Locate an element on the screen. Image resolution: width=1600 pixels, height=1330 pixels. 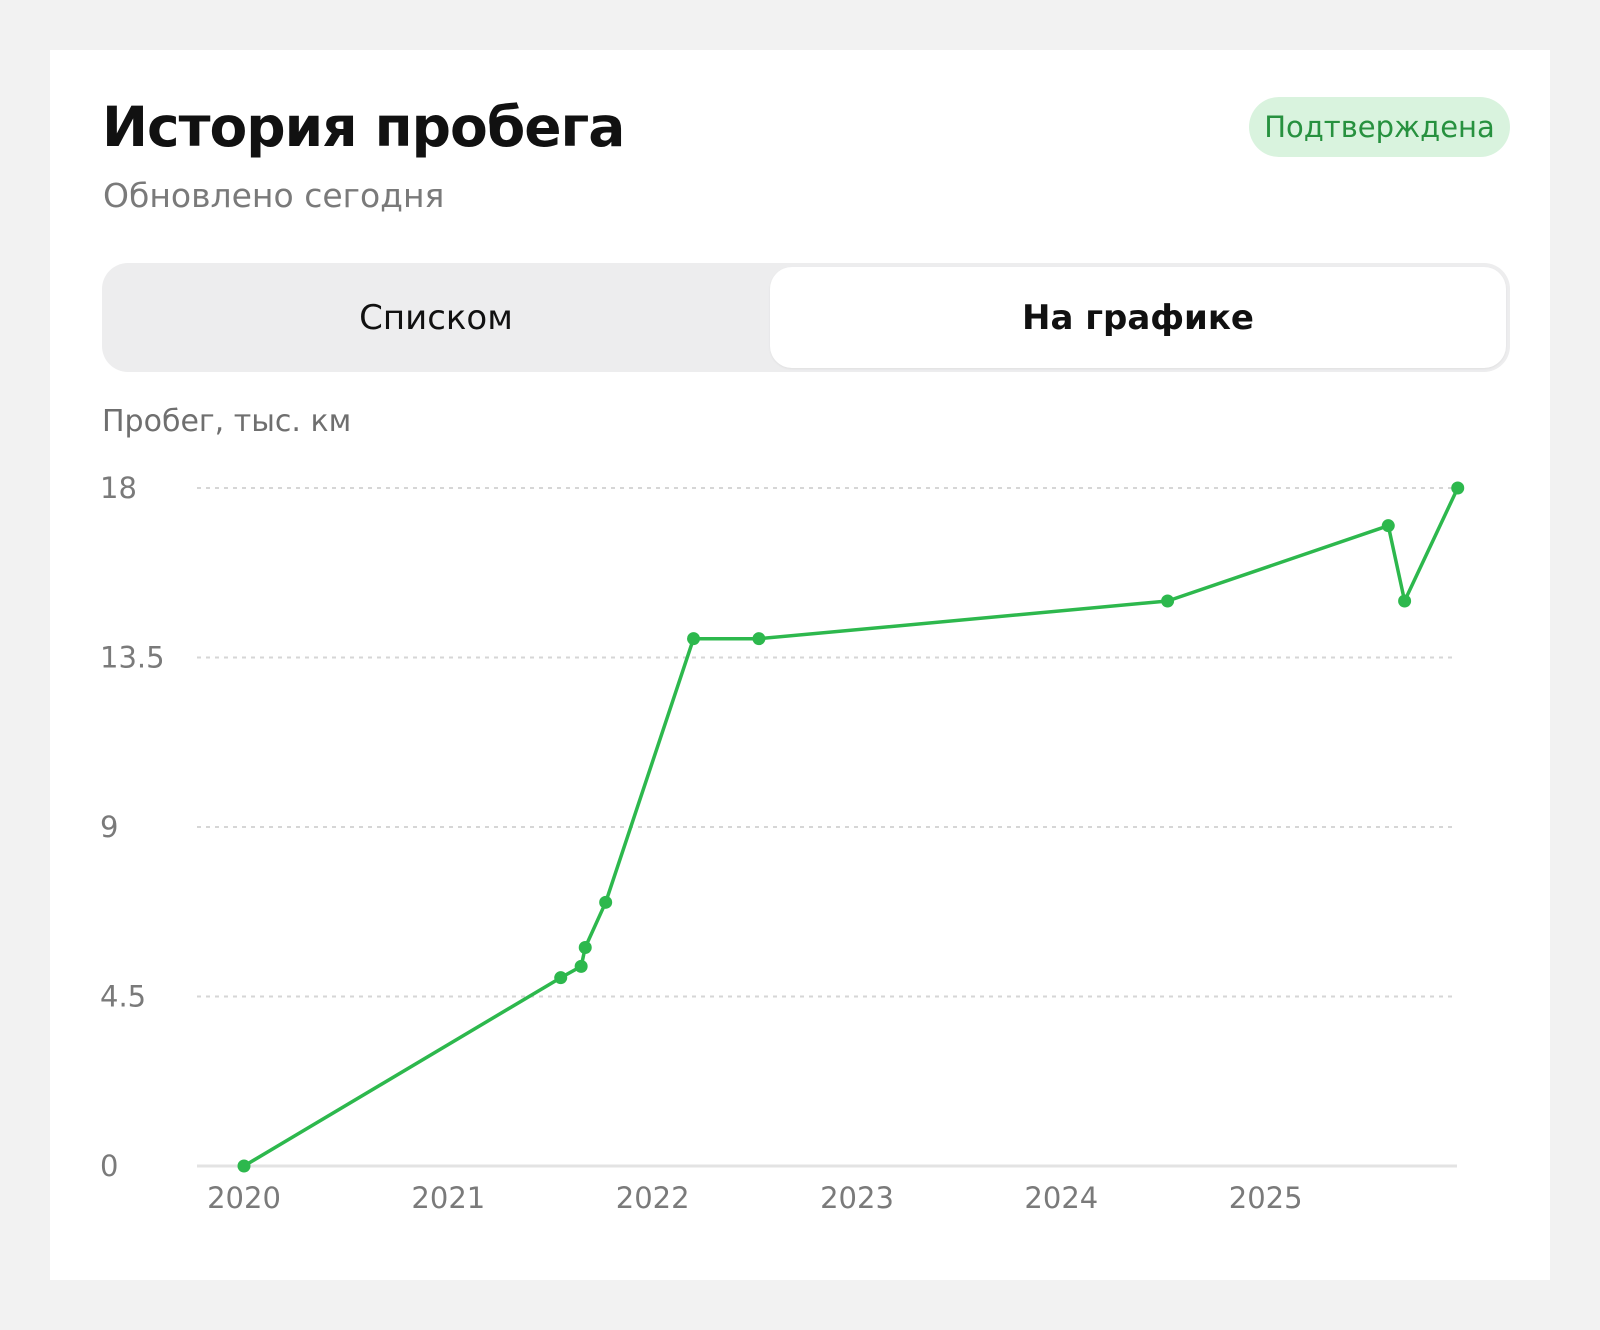
x-tick-label: 2023 is located at coordinates (857, 1198).